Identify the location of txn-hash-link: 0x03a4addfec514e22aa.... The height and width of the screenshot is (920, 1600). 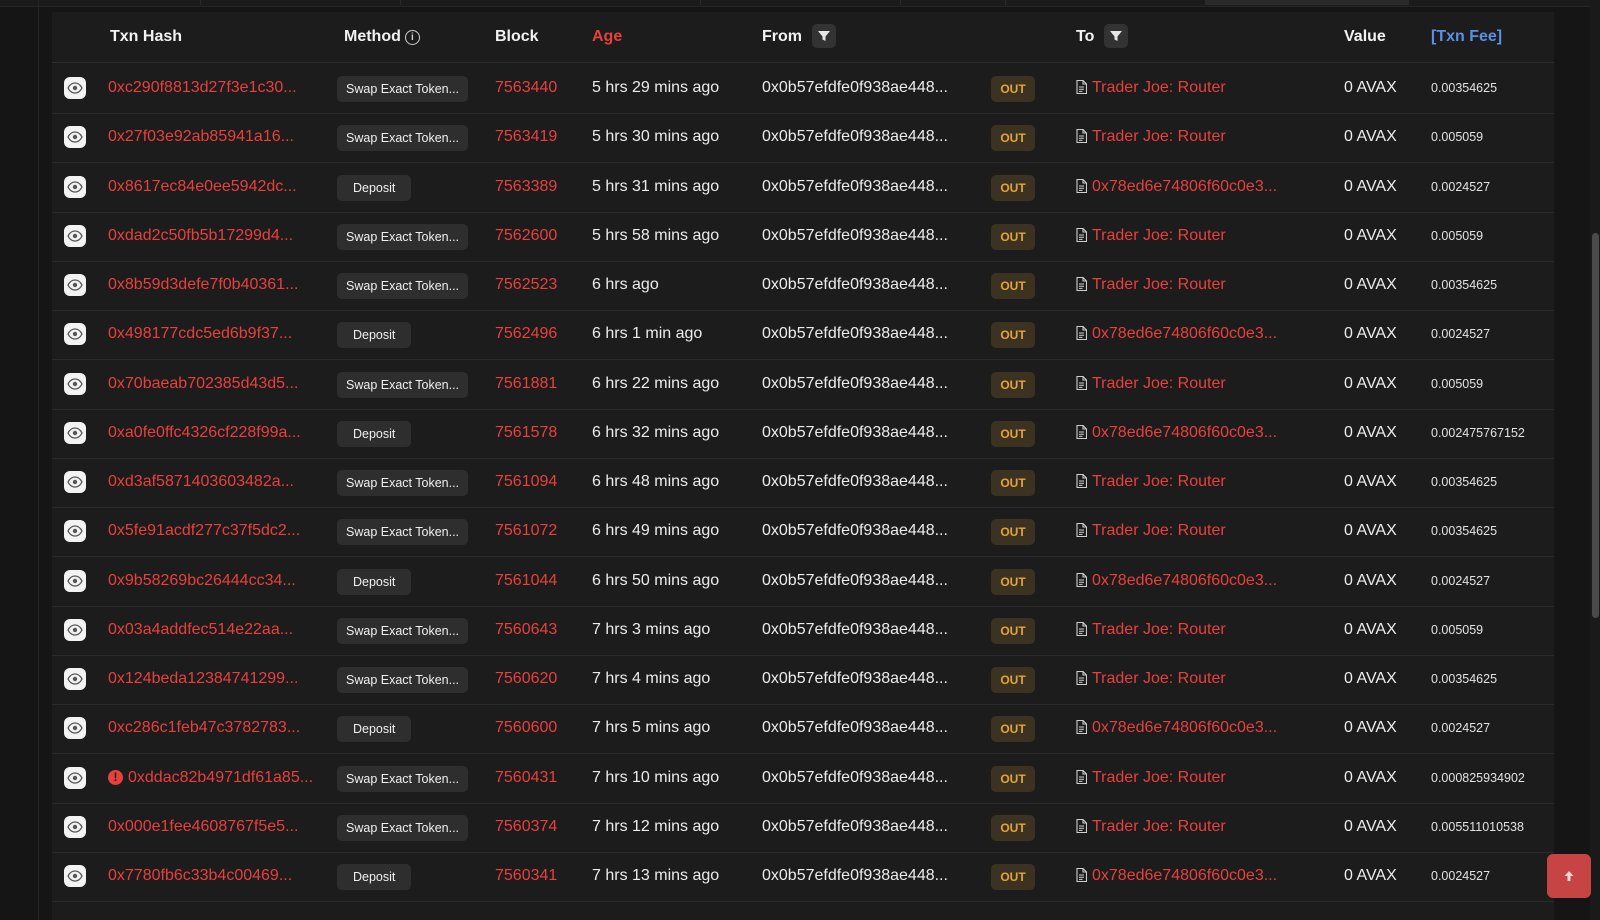
(200, 630).